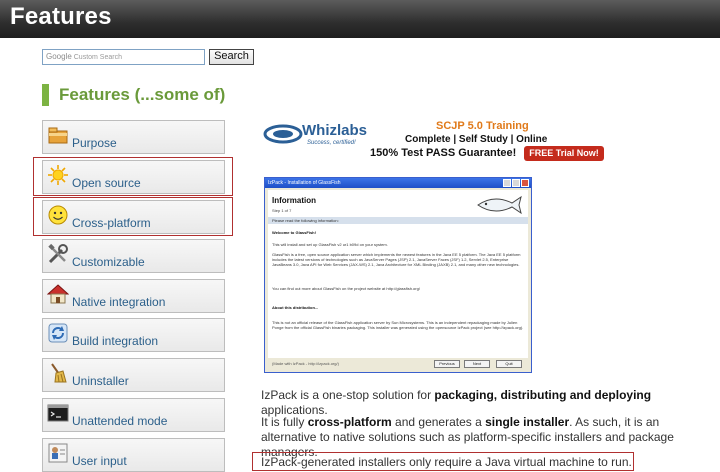  Describe the element at coordinates (543, 395) in the screenshot. I see `emphasis: packaging, distributing and deploying` at that location.